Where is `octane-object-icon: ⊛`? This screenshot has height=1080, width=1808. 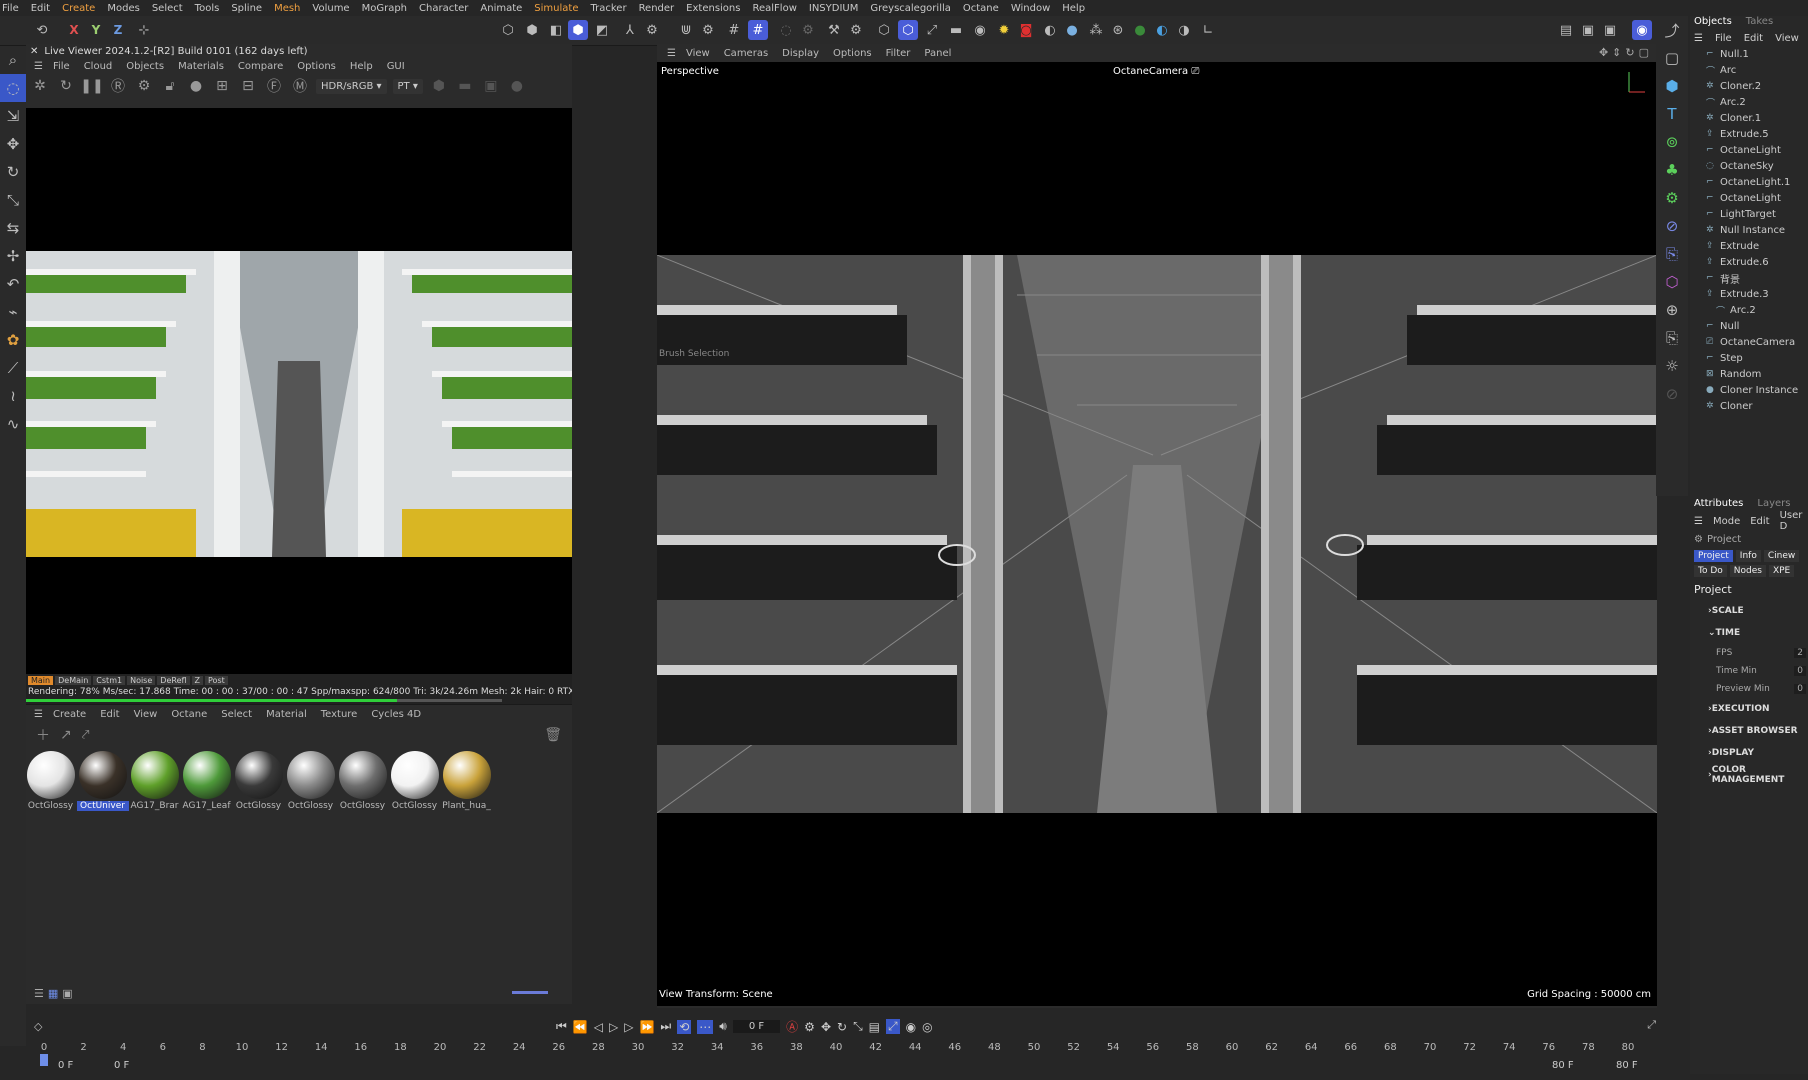
octane-object-icon: ⊛ is located at coordinates (1118, 30).